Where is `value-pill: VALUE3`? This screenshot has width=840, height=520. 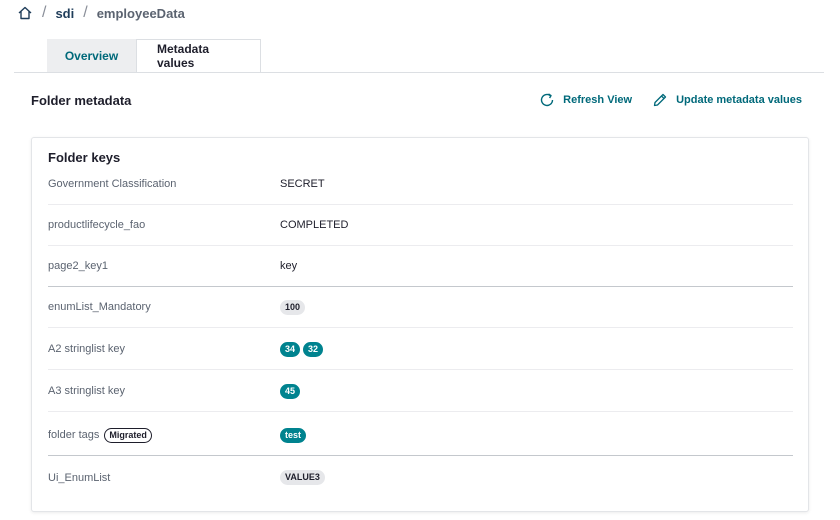 value-pill: VALUE3 is located at coordinates (302, 477).